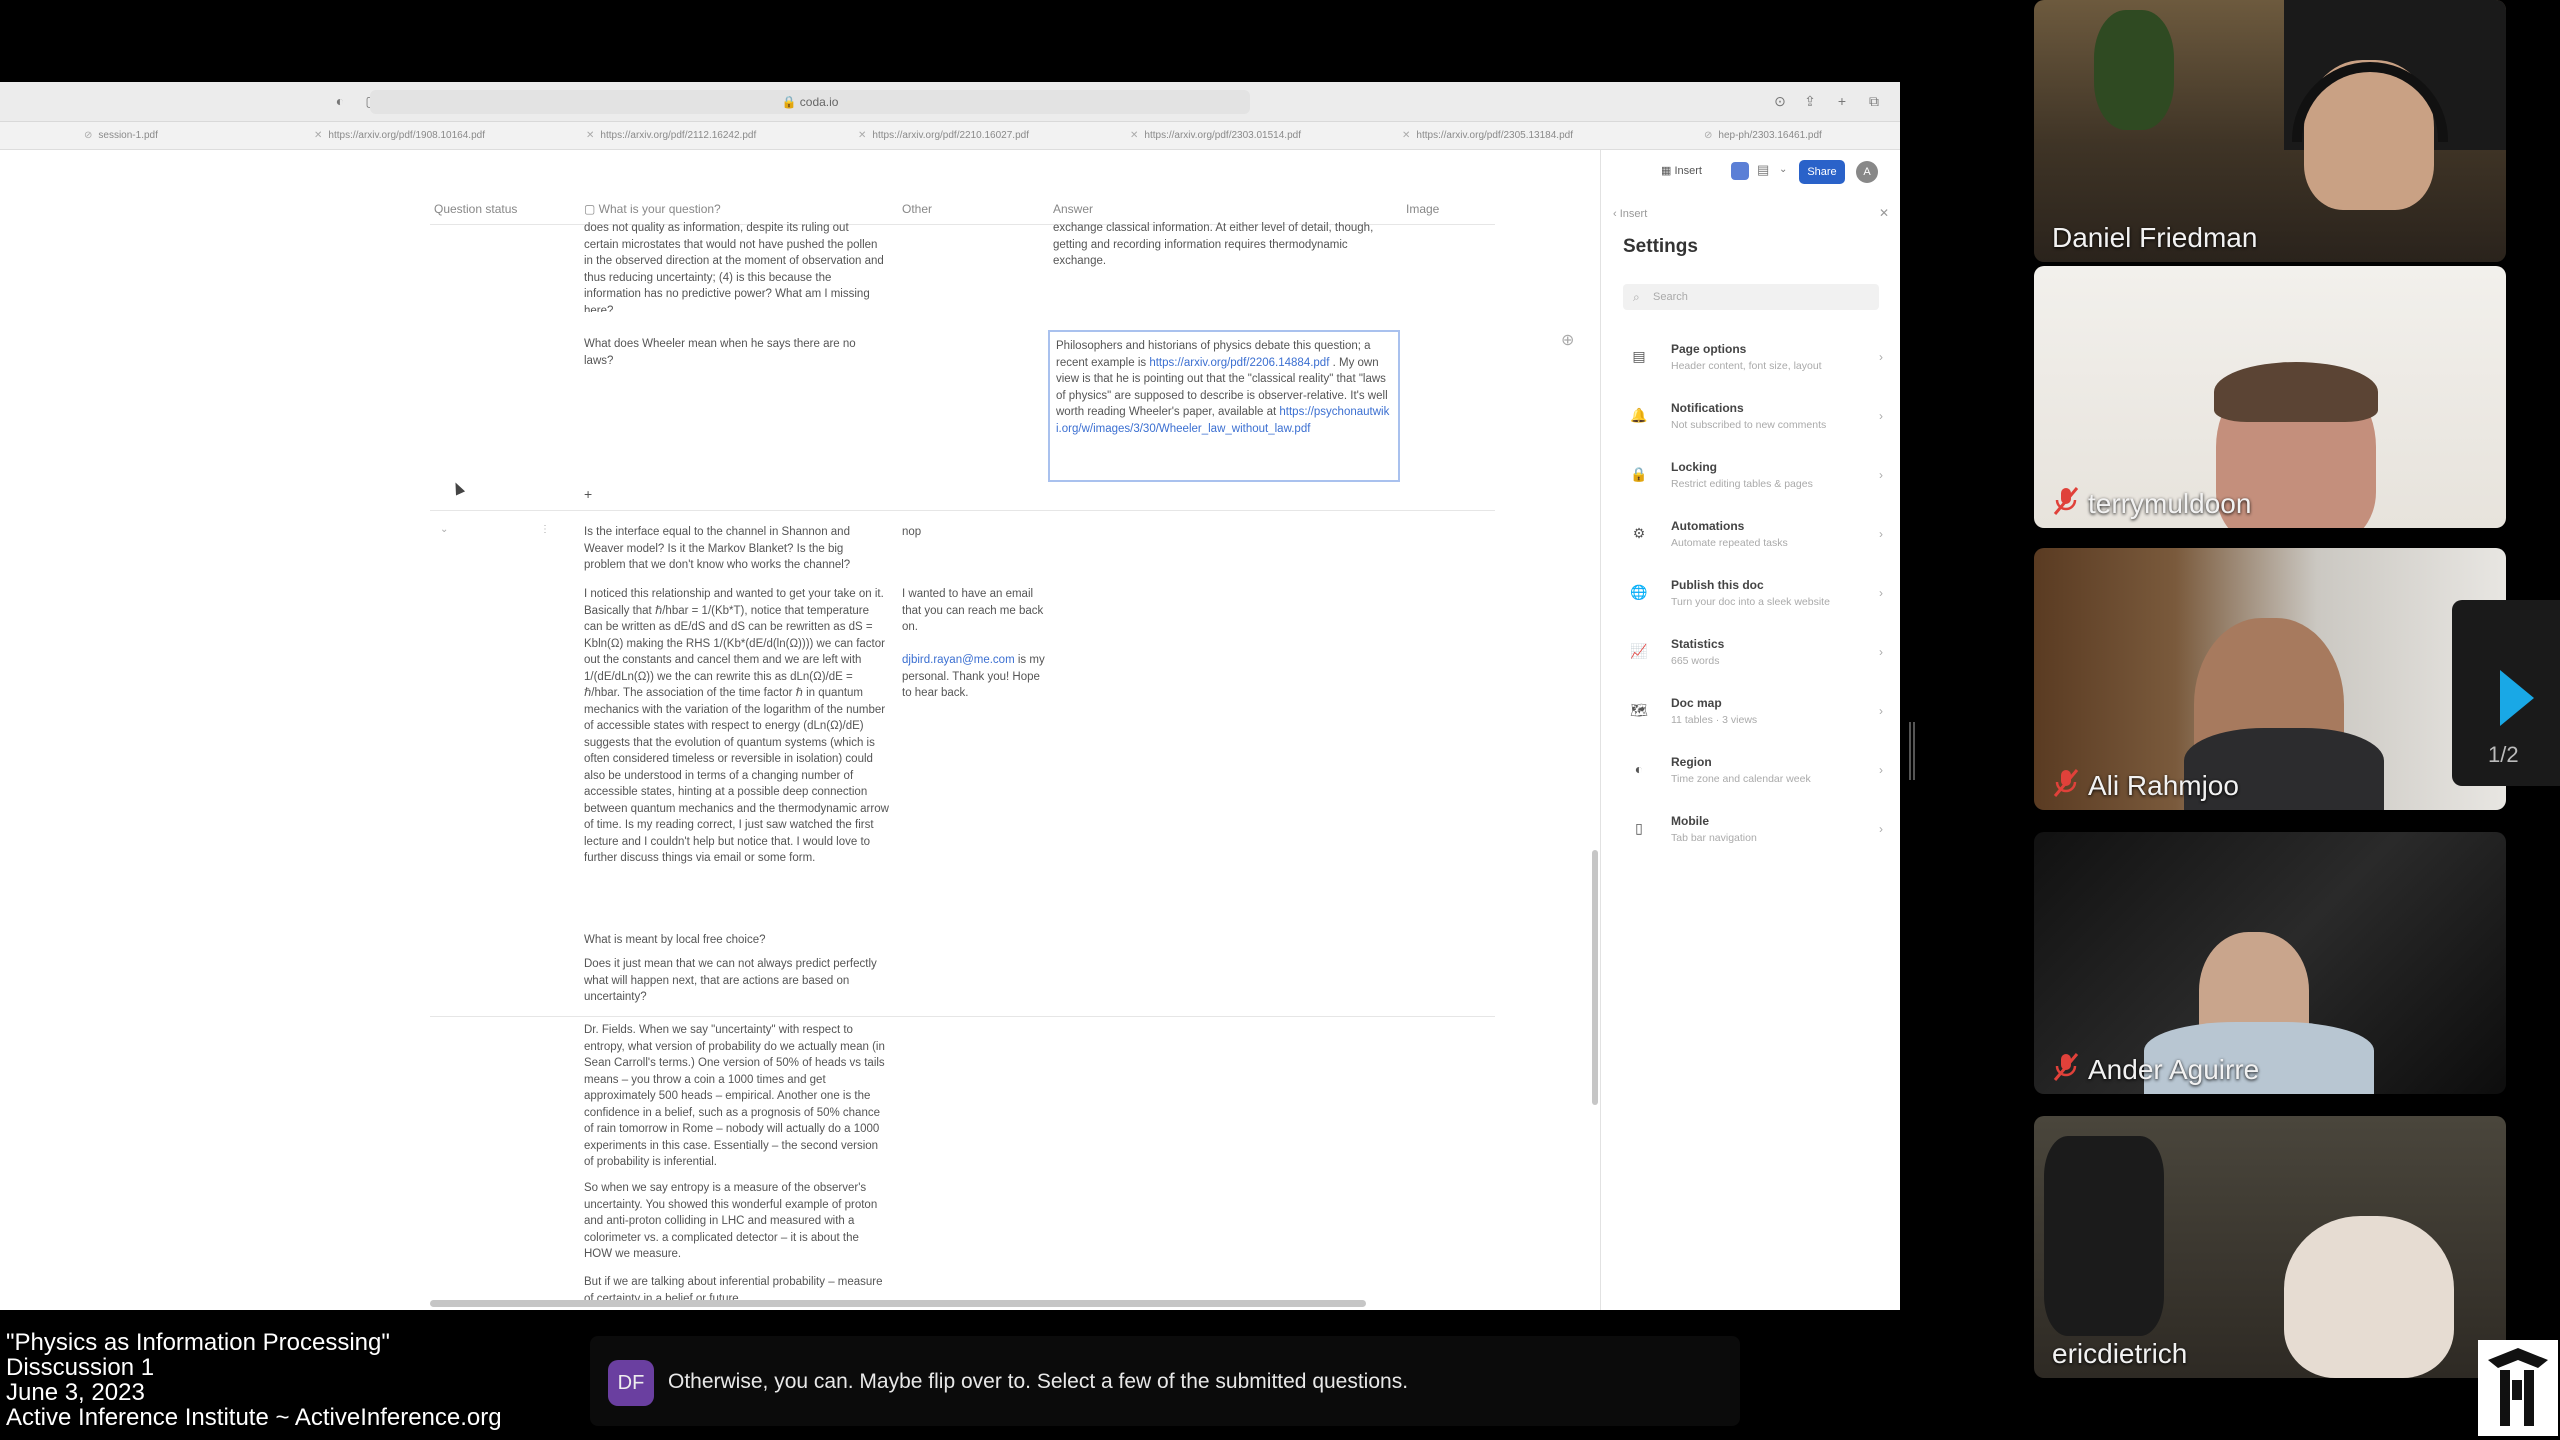 The width and height of the screenshot is (2560, 1440). I want to click on region-icon: ◐, so click(1639, 769).